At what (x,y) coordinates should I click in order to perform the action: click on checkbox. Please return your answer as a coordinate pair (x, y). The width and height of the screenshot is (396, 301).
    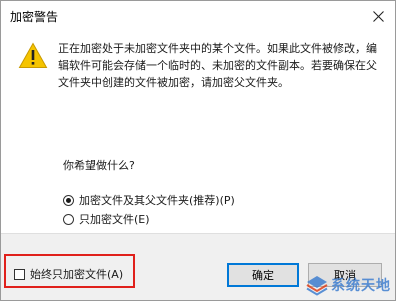
    Looking at the image, I should click on (19, 274).